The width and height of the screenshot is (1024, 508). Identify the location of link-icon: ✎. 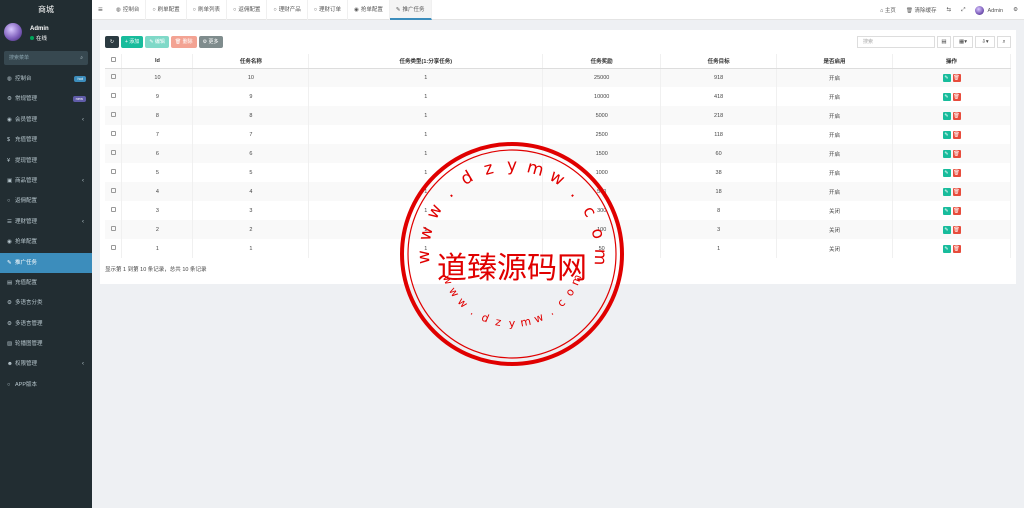
(9, 262).